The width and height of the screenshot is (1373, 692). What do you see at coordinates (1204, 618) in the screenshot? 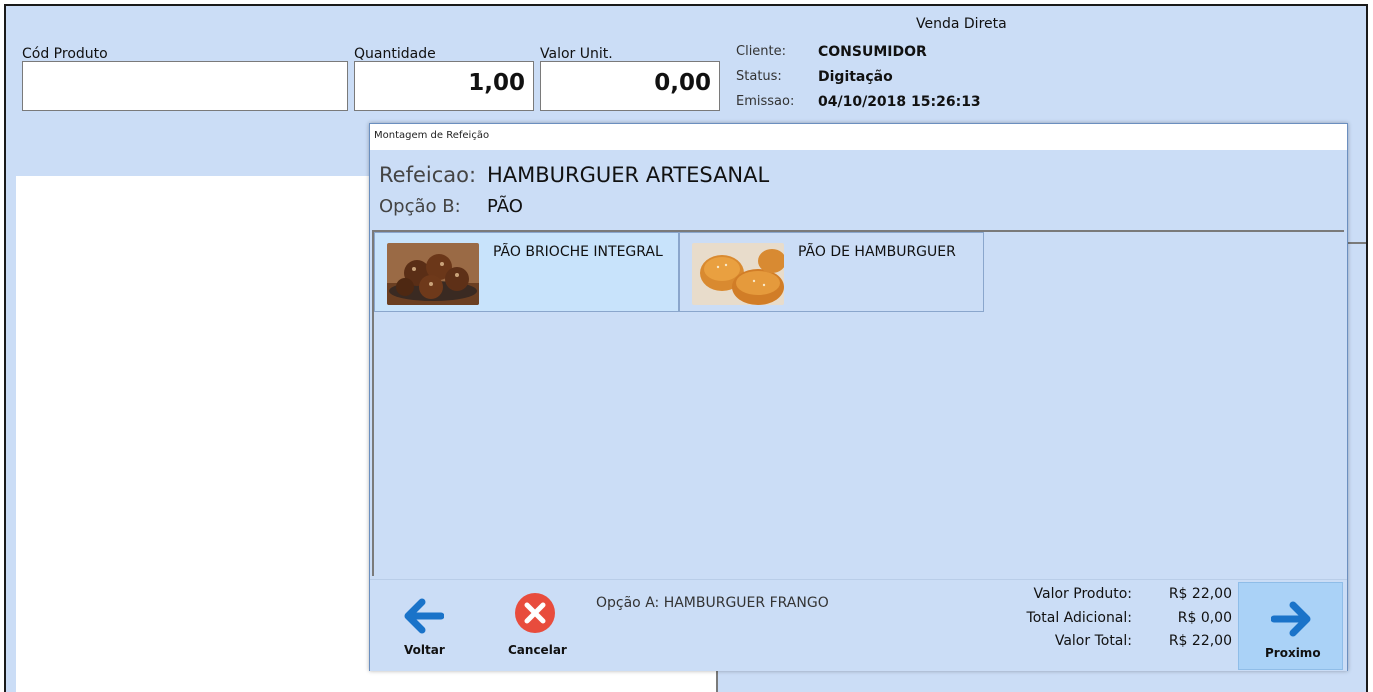
I see `total-adicional-value: R$ 0,00` at bounding box center [1204, 618].